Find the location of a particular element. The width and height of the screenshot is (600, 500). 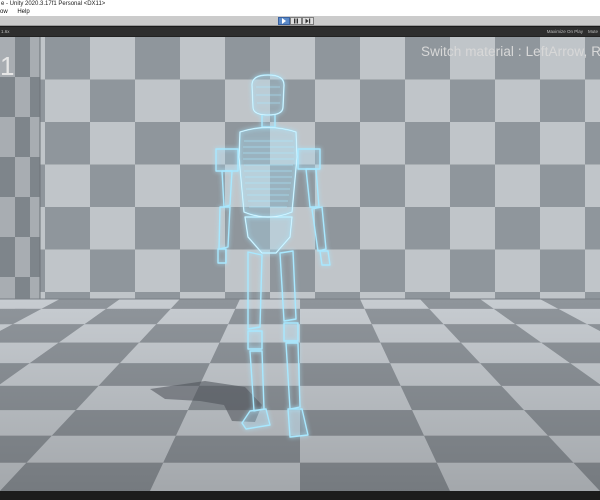

menu-item-window: ow is located at coordinates (4, 12).